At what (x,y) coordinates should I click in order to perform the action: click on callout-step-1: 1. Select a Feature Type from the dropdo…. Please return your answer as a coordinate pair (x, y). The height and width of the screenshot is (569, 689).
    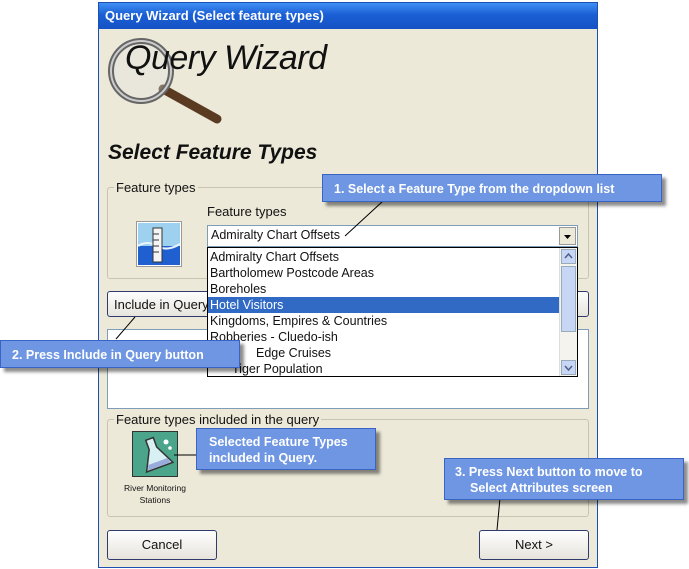
    Looking at the image, I should click on (492, 188).